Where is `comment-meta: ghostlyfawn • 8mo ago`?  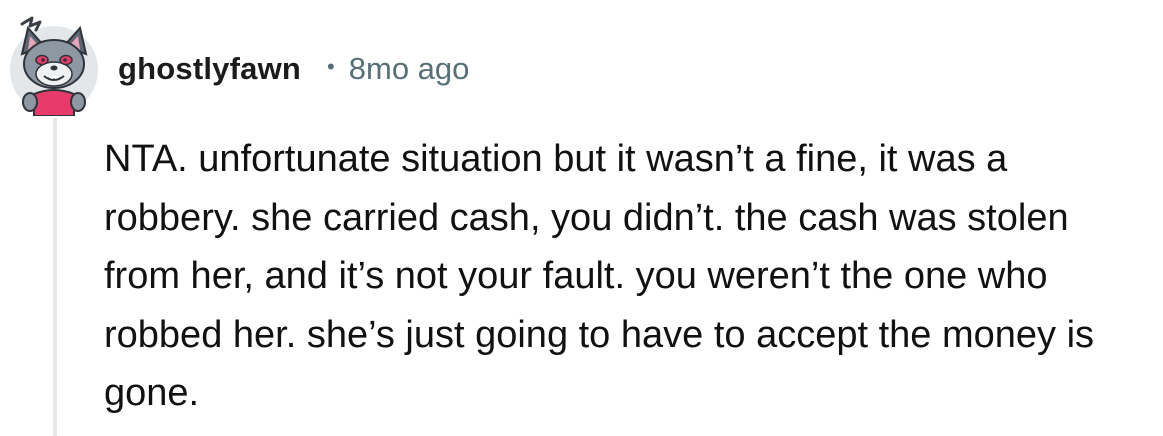
comment-meta: ghostlyfawn • 8mo ago is located at coordinates (293, 69).